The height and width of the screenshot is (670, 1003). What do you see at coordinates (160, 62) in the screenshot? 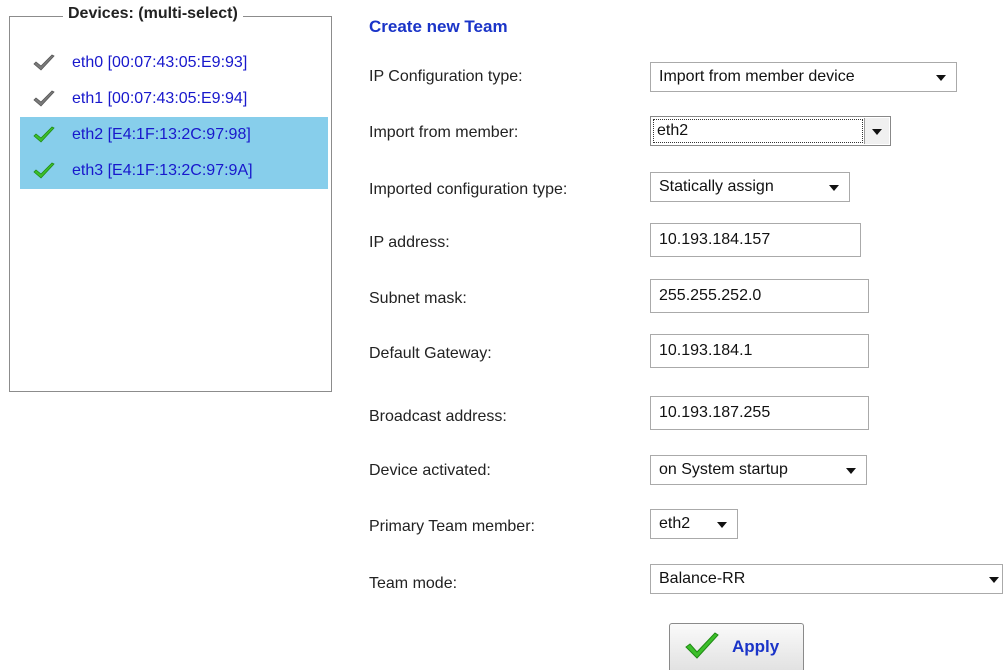
I see `device-label: eth0 [00:07:43:05:E9:93]` at bounding box center [160, 62].